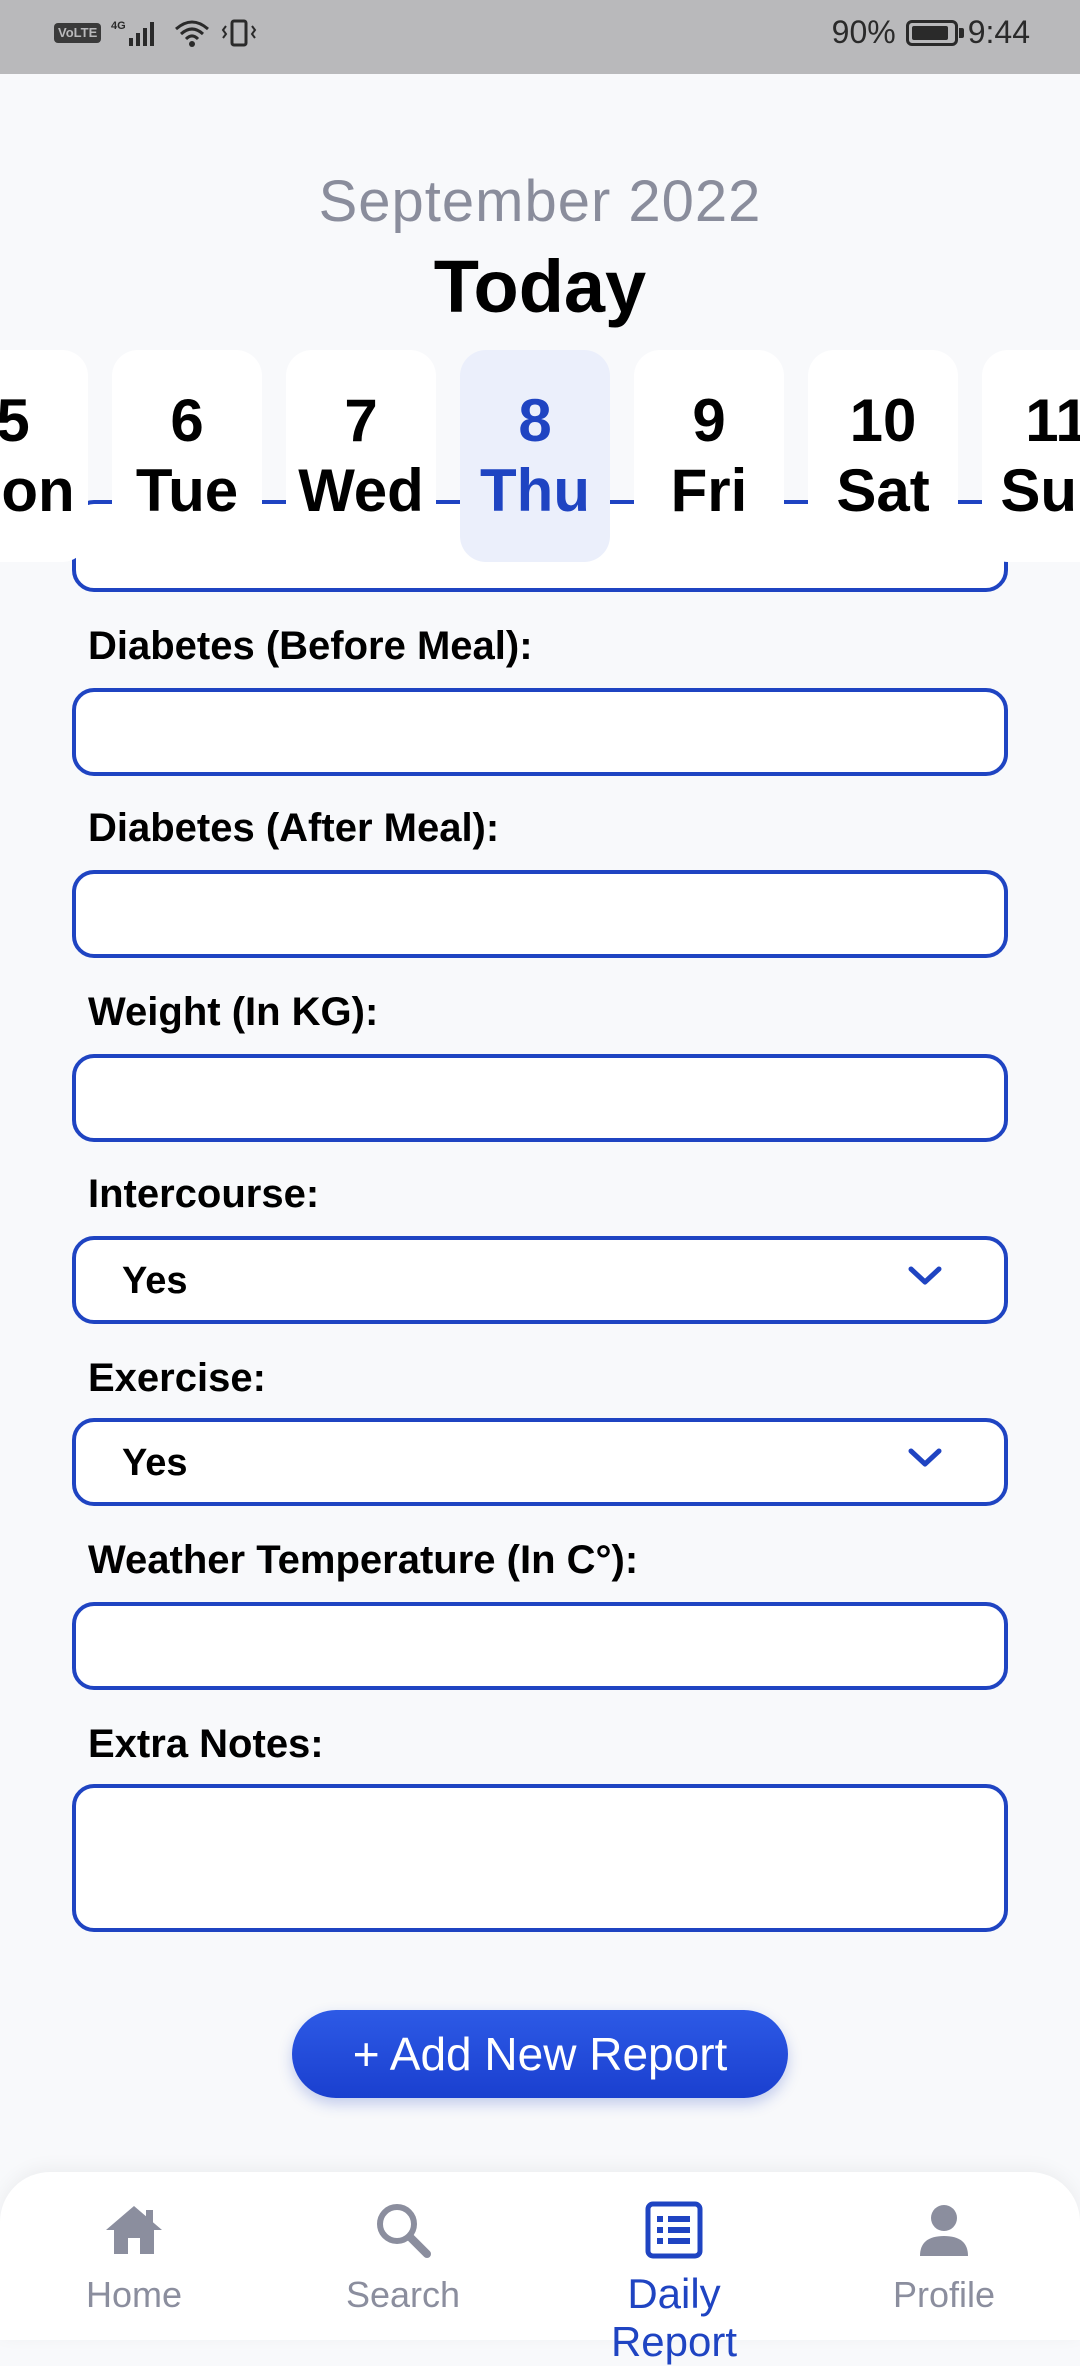  What do you see at coordinates (404, 2231) in the screenshot?
I see `search-icon` at bounding box center [404, 2231].